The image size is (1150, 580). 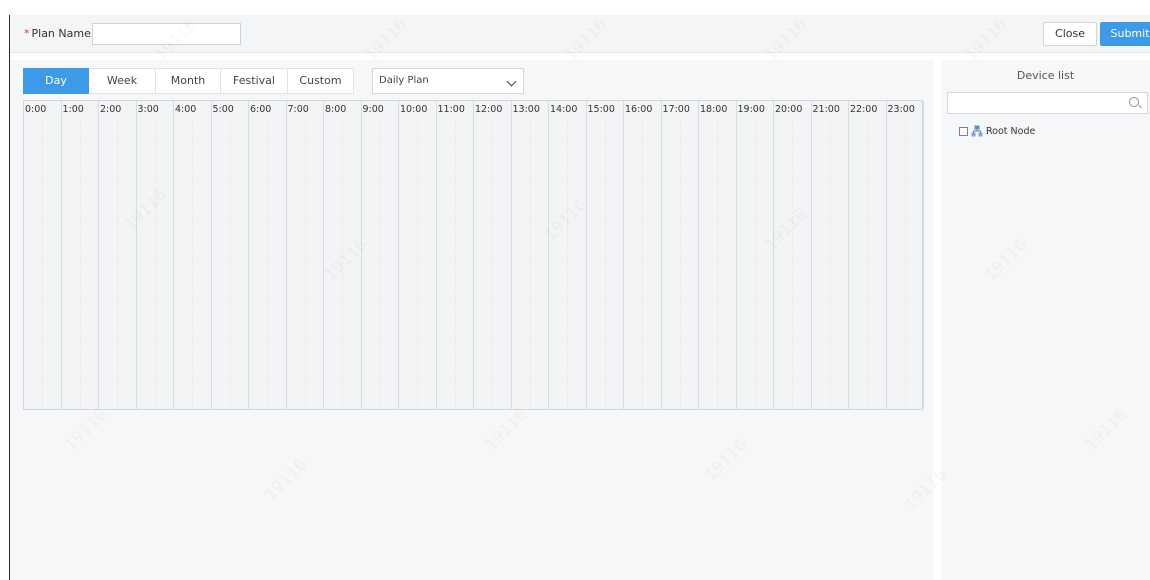 What do you see at coordinates (148, 109) in the screenshot?
I see `hour-label: 3:00` at bounding box center [148, 109].